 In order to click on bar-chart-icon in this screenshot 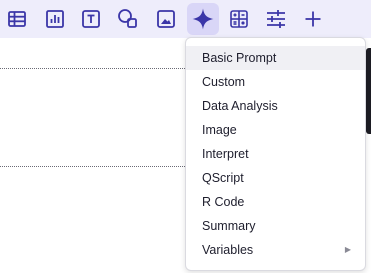, I will do `click(55, 19)`.